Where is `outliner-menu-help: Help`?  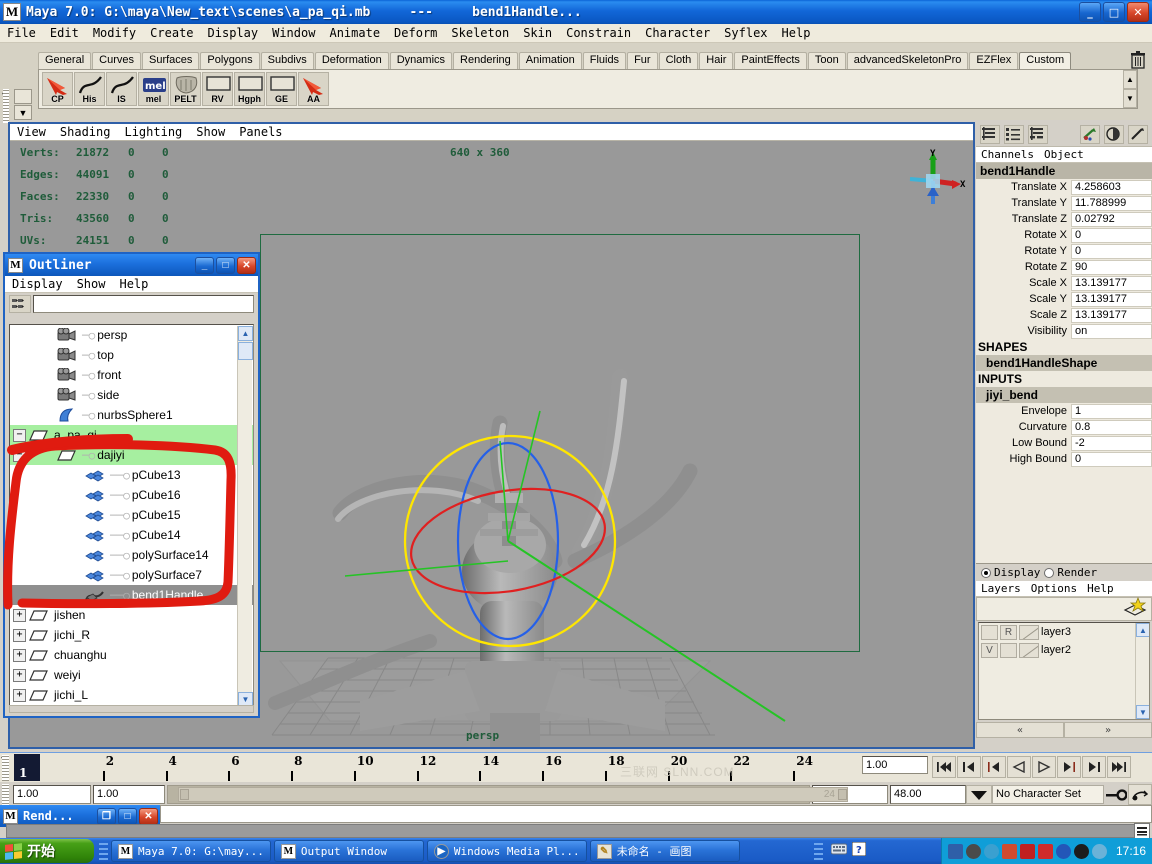 outliner-menu-help: Help is located at coordinates (133, 284).